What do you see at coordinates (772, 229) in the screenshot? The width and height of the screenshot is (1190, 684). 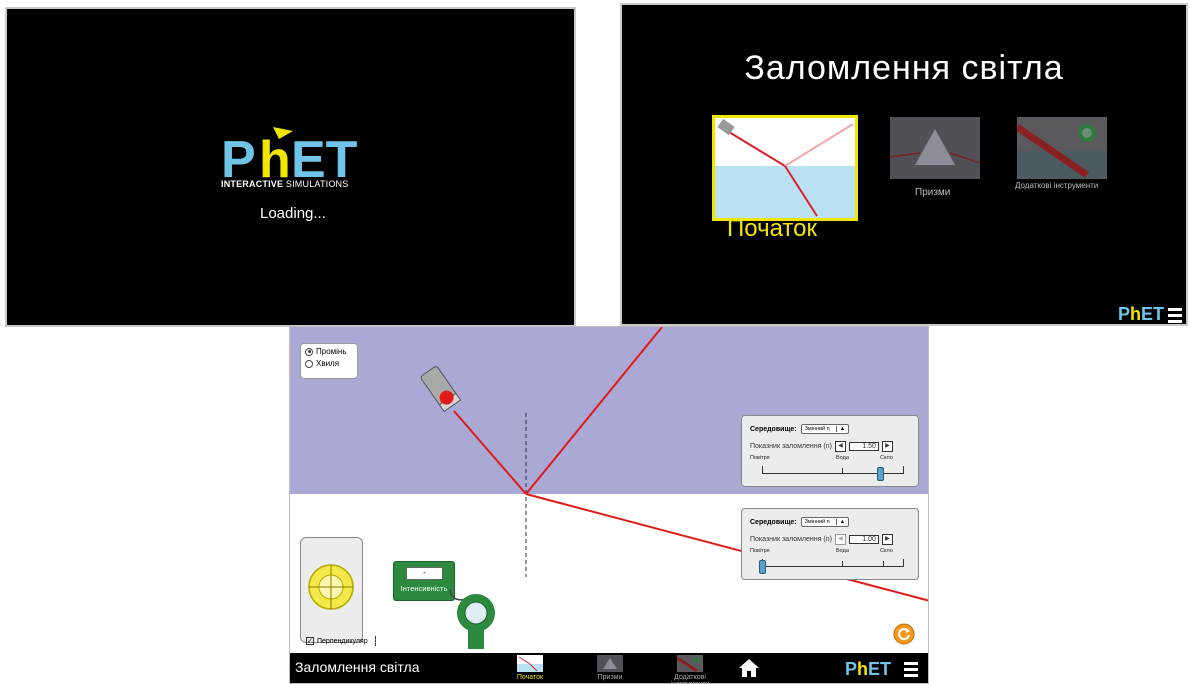 I see `screen-label-intro: Початок` at bounding box center [772, 229].